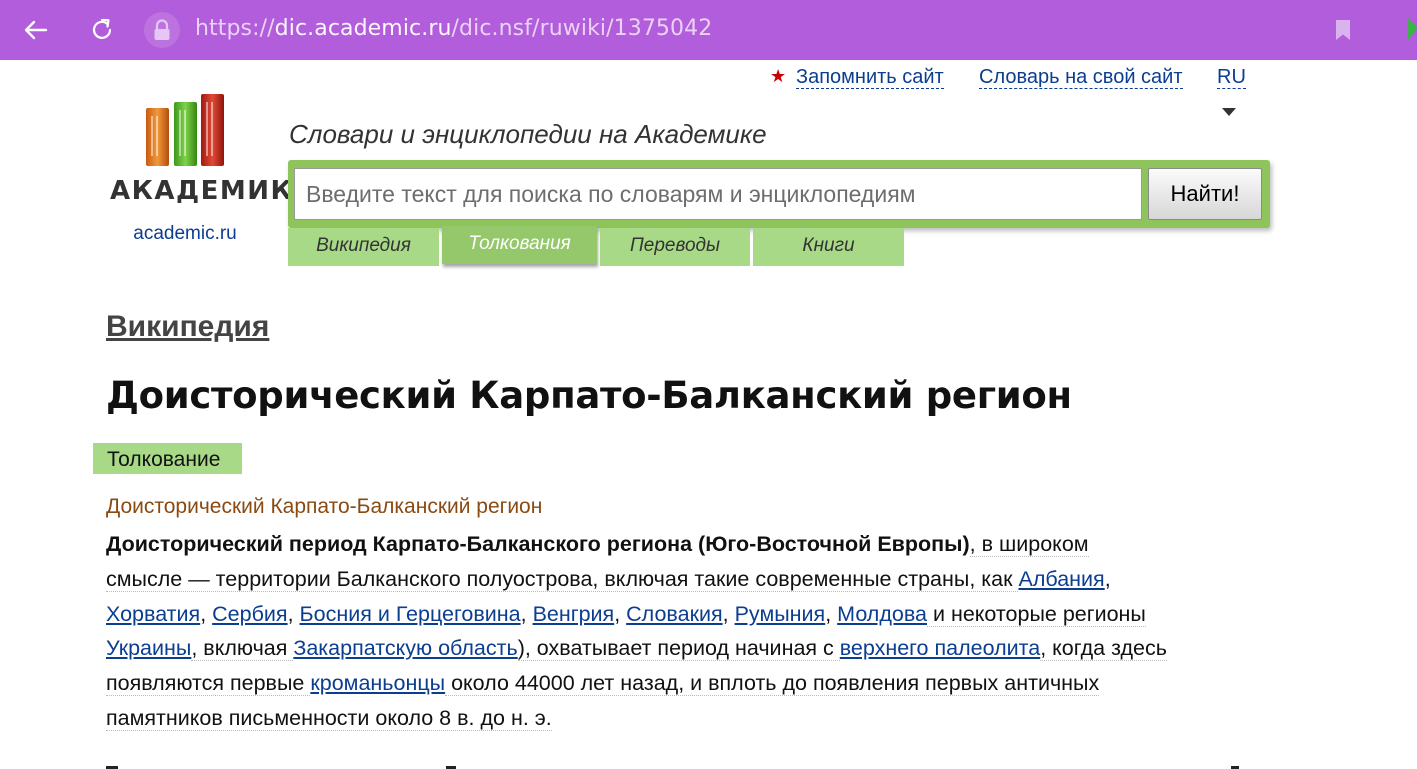  I want to click on chevron-down-icon, so click(1229, 112).